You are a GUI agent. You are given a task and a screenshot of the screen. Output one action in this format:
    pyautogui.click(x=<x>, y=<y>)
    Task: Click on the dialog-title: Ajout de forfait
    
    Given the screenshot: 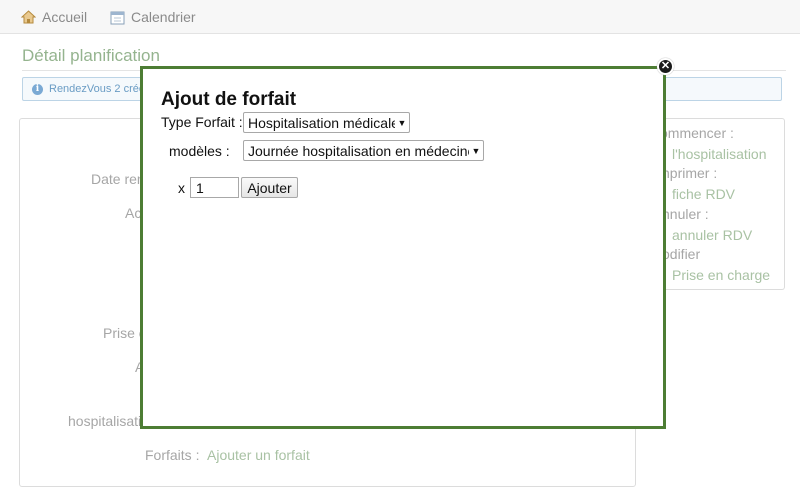 What is the action you would take?
    pyautogui.click(x=229, y=99)
    